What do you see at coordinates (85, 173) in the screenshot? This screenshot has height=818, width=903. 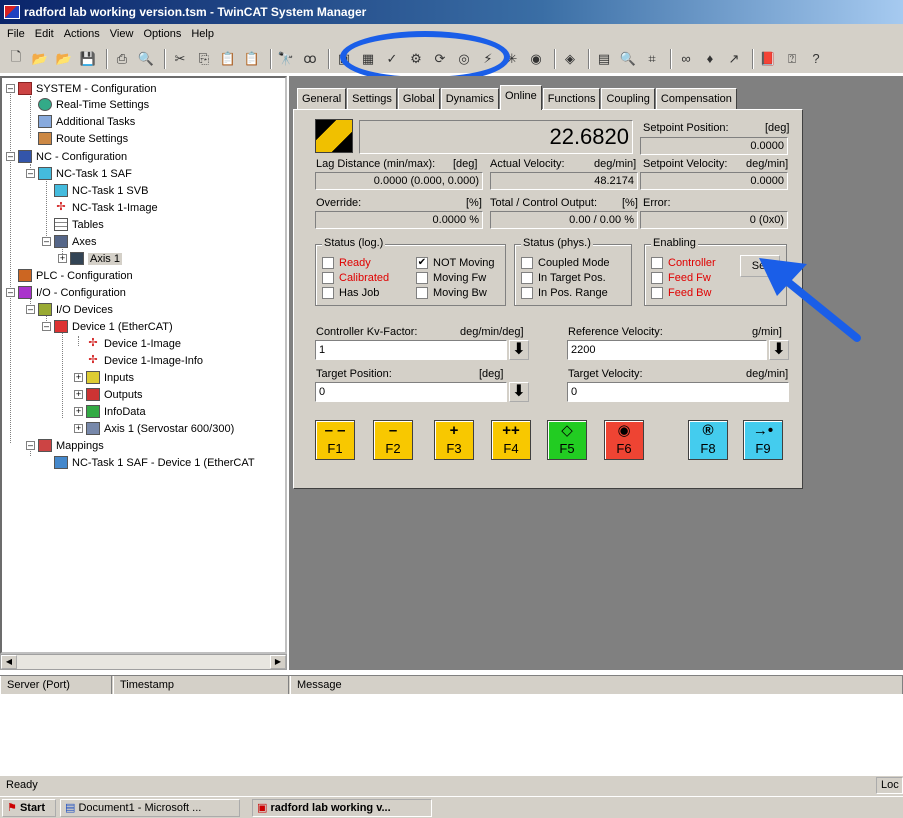 I see `tree-nc-task: NC-Task 1 SAF` at bounding box center [85, 173].